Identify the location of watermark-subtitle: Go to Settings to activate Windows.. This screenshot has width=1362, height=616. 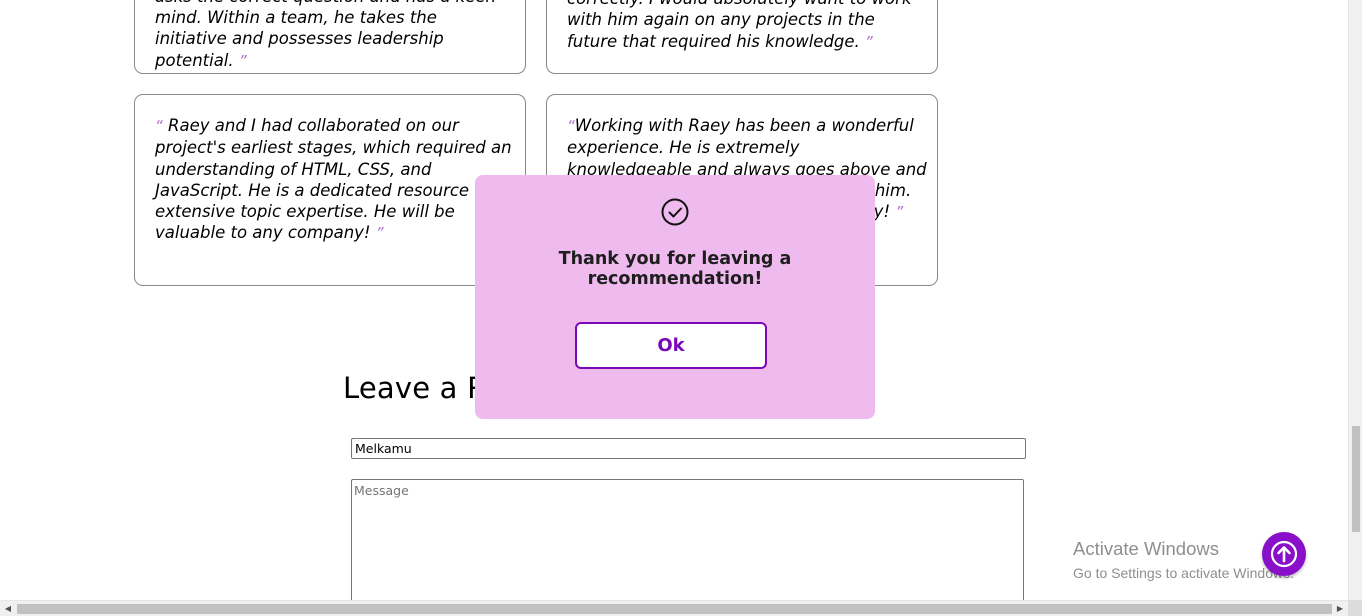
(1183, 573).